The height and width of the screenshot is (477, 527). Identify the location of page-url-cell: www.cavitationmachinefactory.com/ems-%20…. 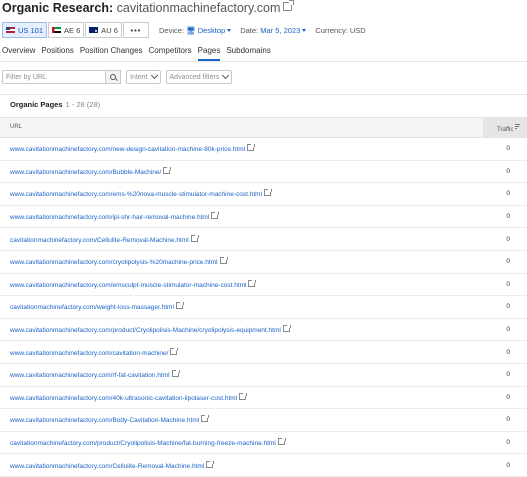
(240, 193).